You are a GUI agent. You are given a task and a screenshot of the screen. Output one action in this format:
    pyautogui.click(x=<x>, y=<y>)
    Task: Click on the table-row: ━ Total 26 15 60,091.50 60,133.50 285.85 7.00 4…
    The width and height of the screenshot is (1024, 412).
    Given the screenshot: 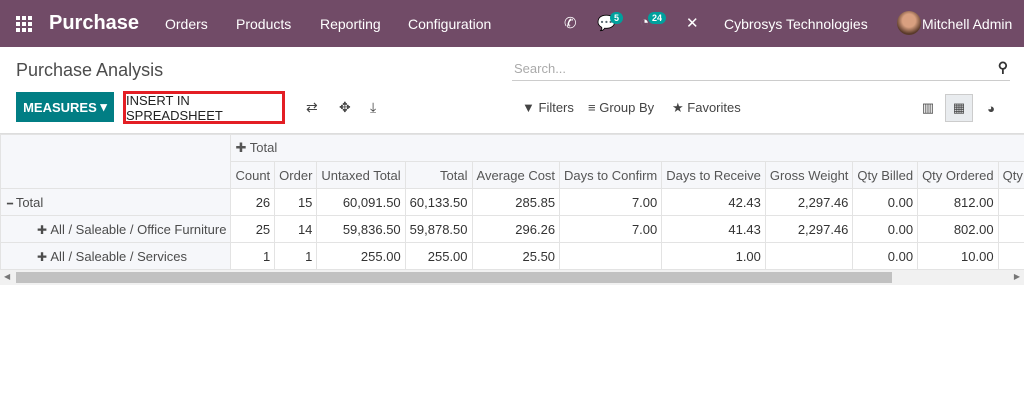 What is the action you would take?
    pyautogui.click(x=512, y=202)
    